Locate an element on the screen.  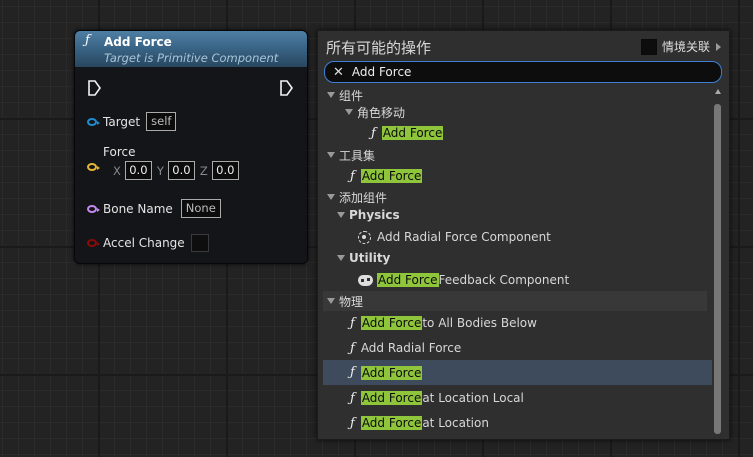
action-item: ƒ Add Radial Force is located at coordinates (405, 348).